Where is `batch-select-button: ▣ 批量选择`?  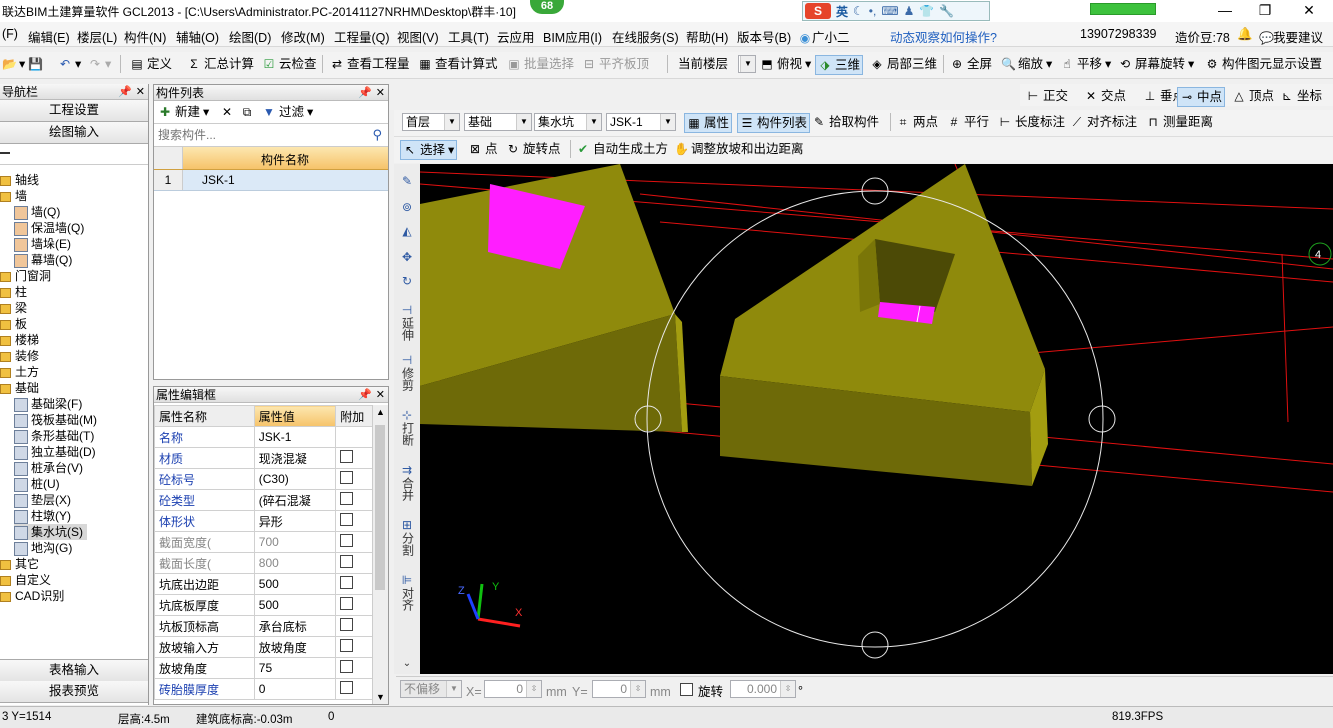
batch-select-button: ▣ 批量选择 is located at coordinates (540, 64).